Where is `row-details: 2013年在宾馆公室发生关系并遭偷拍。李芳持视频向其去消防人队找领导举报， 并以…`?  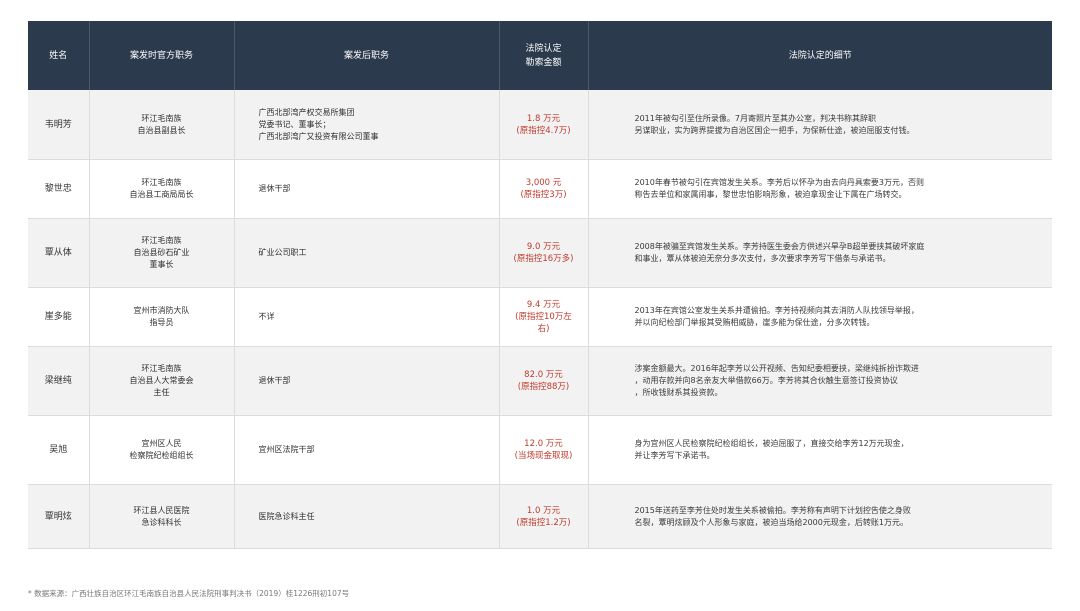 row-details: 2013年在宾馆公室发生关系并遭偷拍。李芳持视频向其去消防人队找领导举报， 并以… is located at coordinates (820, 317).